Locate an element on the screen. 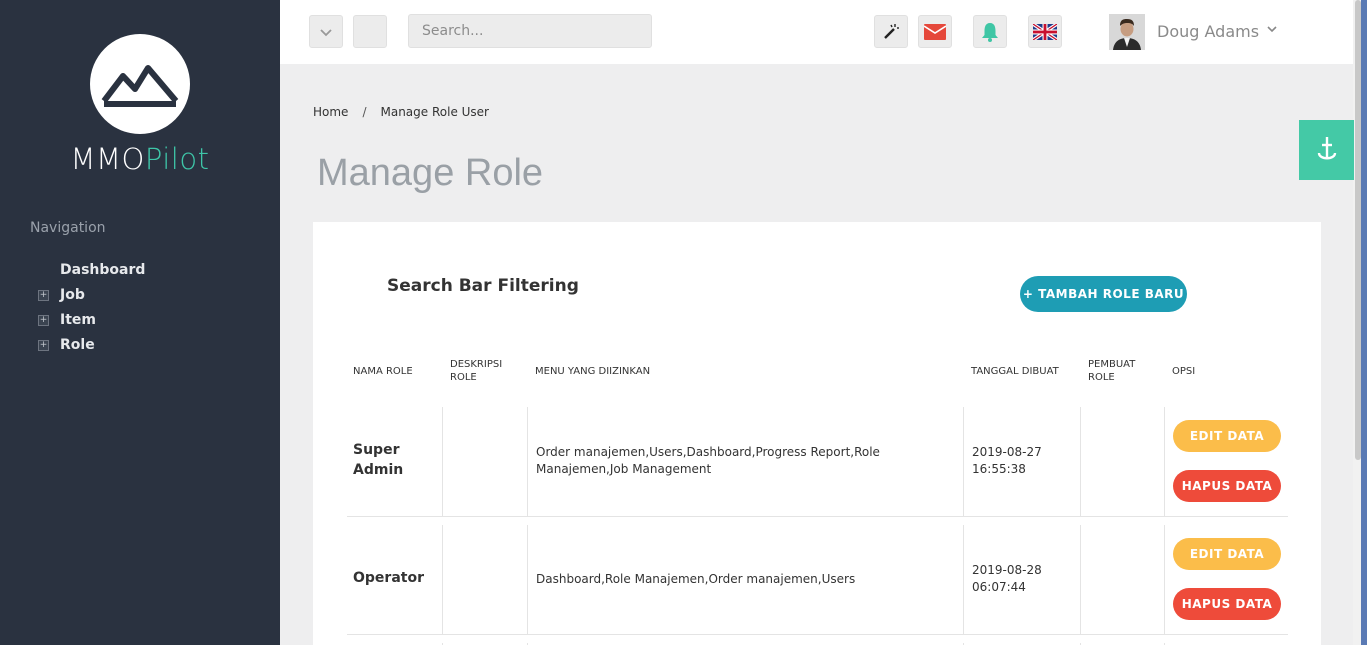 This screenshot has width=1367, height=645. settings-toggle-button is located at coordinates (1326, 150).